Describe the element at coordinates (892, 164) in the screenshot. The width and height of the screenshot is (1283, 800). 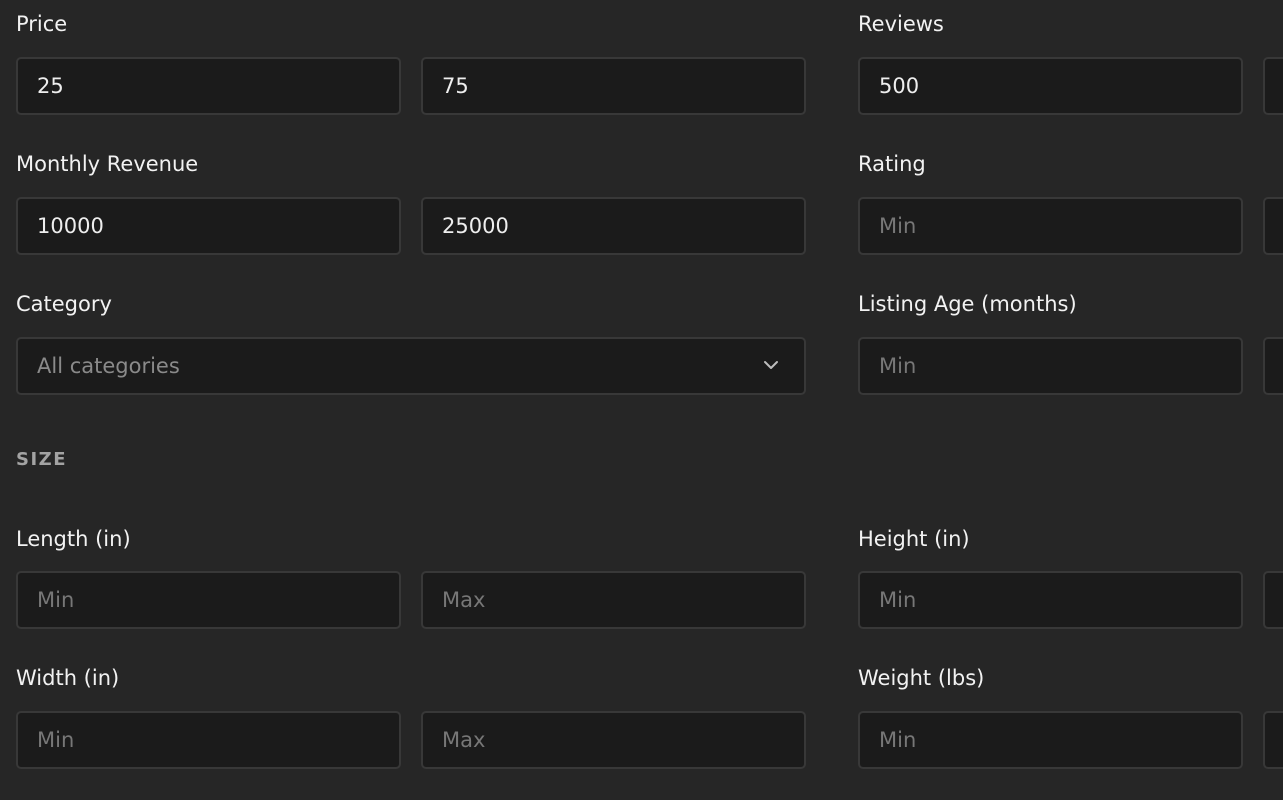
I see `rating-label: Rating` at that location.